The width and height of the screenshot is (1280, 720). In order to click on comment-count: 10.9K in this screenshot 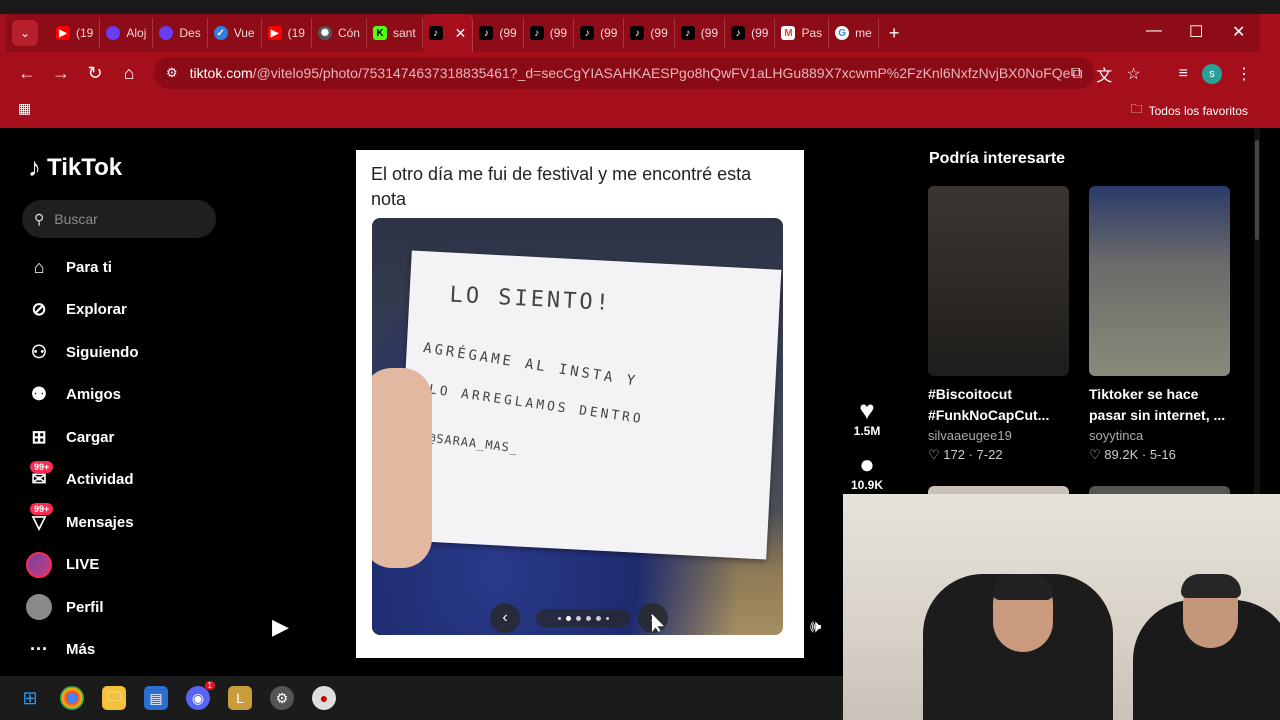, I will do `click(867, 485)`.